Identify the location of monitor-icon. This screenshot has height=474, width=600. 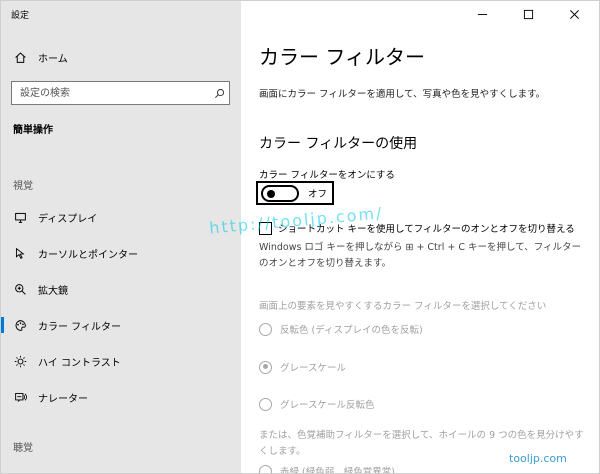
(20, 217).